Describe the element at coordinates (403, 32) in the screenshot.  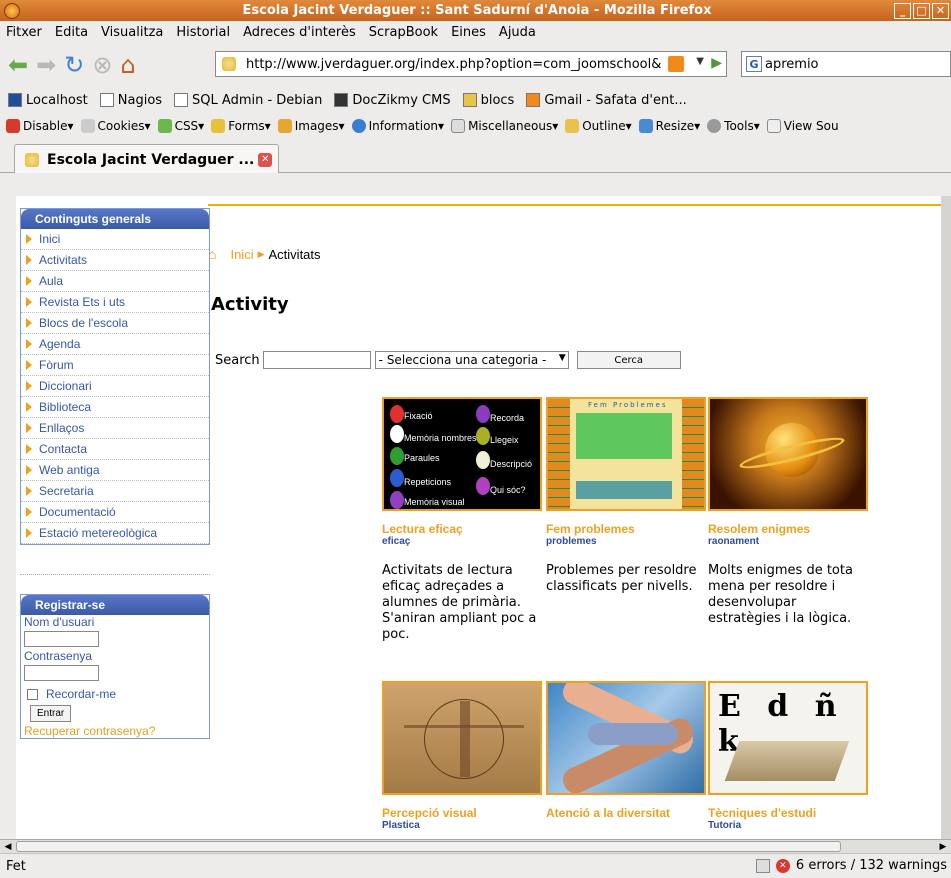
I see `menu-scrapbook: ScrapBook` at that location.